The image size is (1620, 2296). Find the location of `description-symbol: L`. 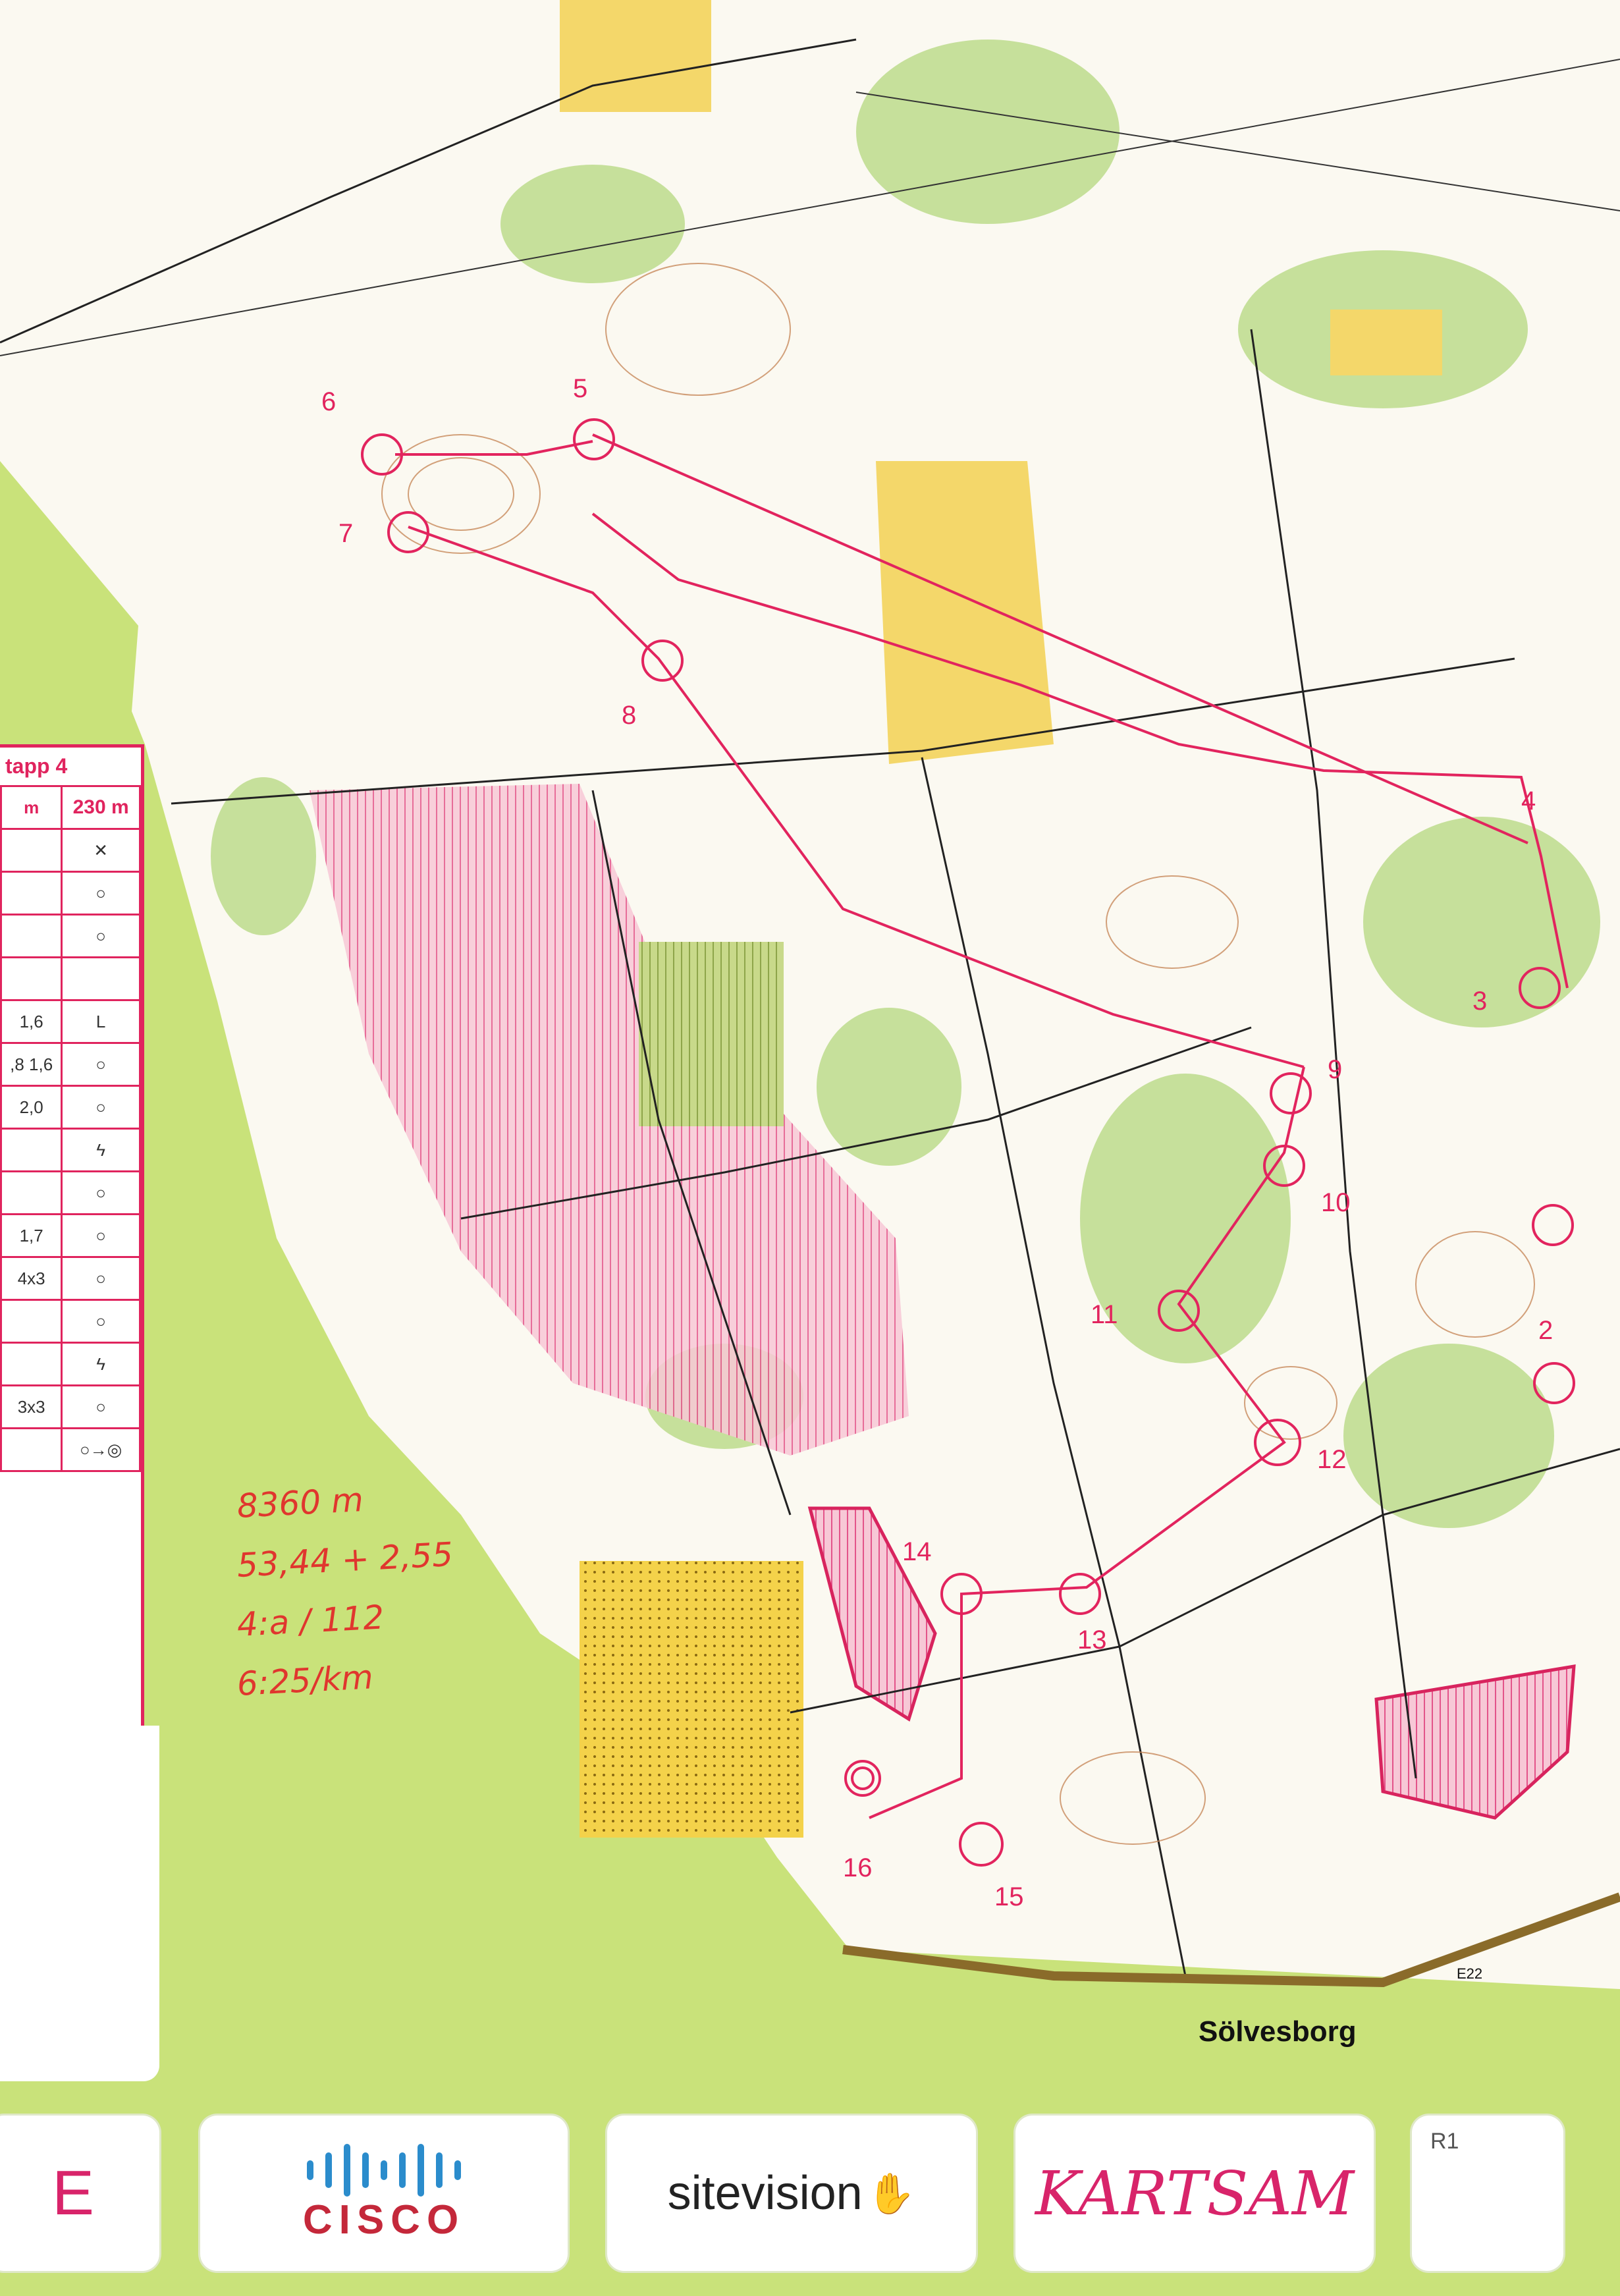

description-symbol: L is located at coordinates (101, 1021).